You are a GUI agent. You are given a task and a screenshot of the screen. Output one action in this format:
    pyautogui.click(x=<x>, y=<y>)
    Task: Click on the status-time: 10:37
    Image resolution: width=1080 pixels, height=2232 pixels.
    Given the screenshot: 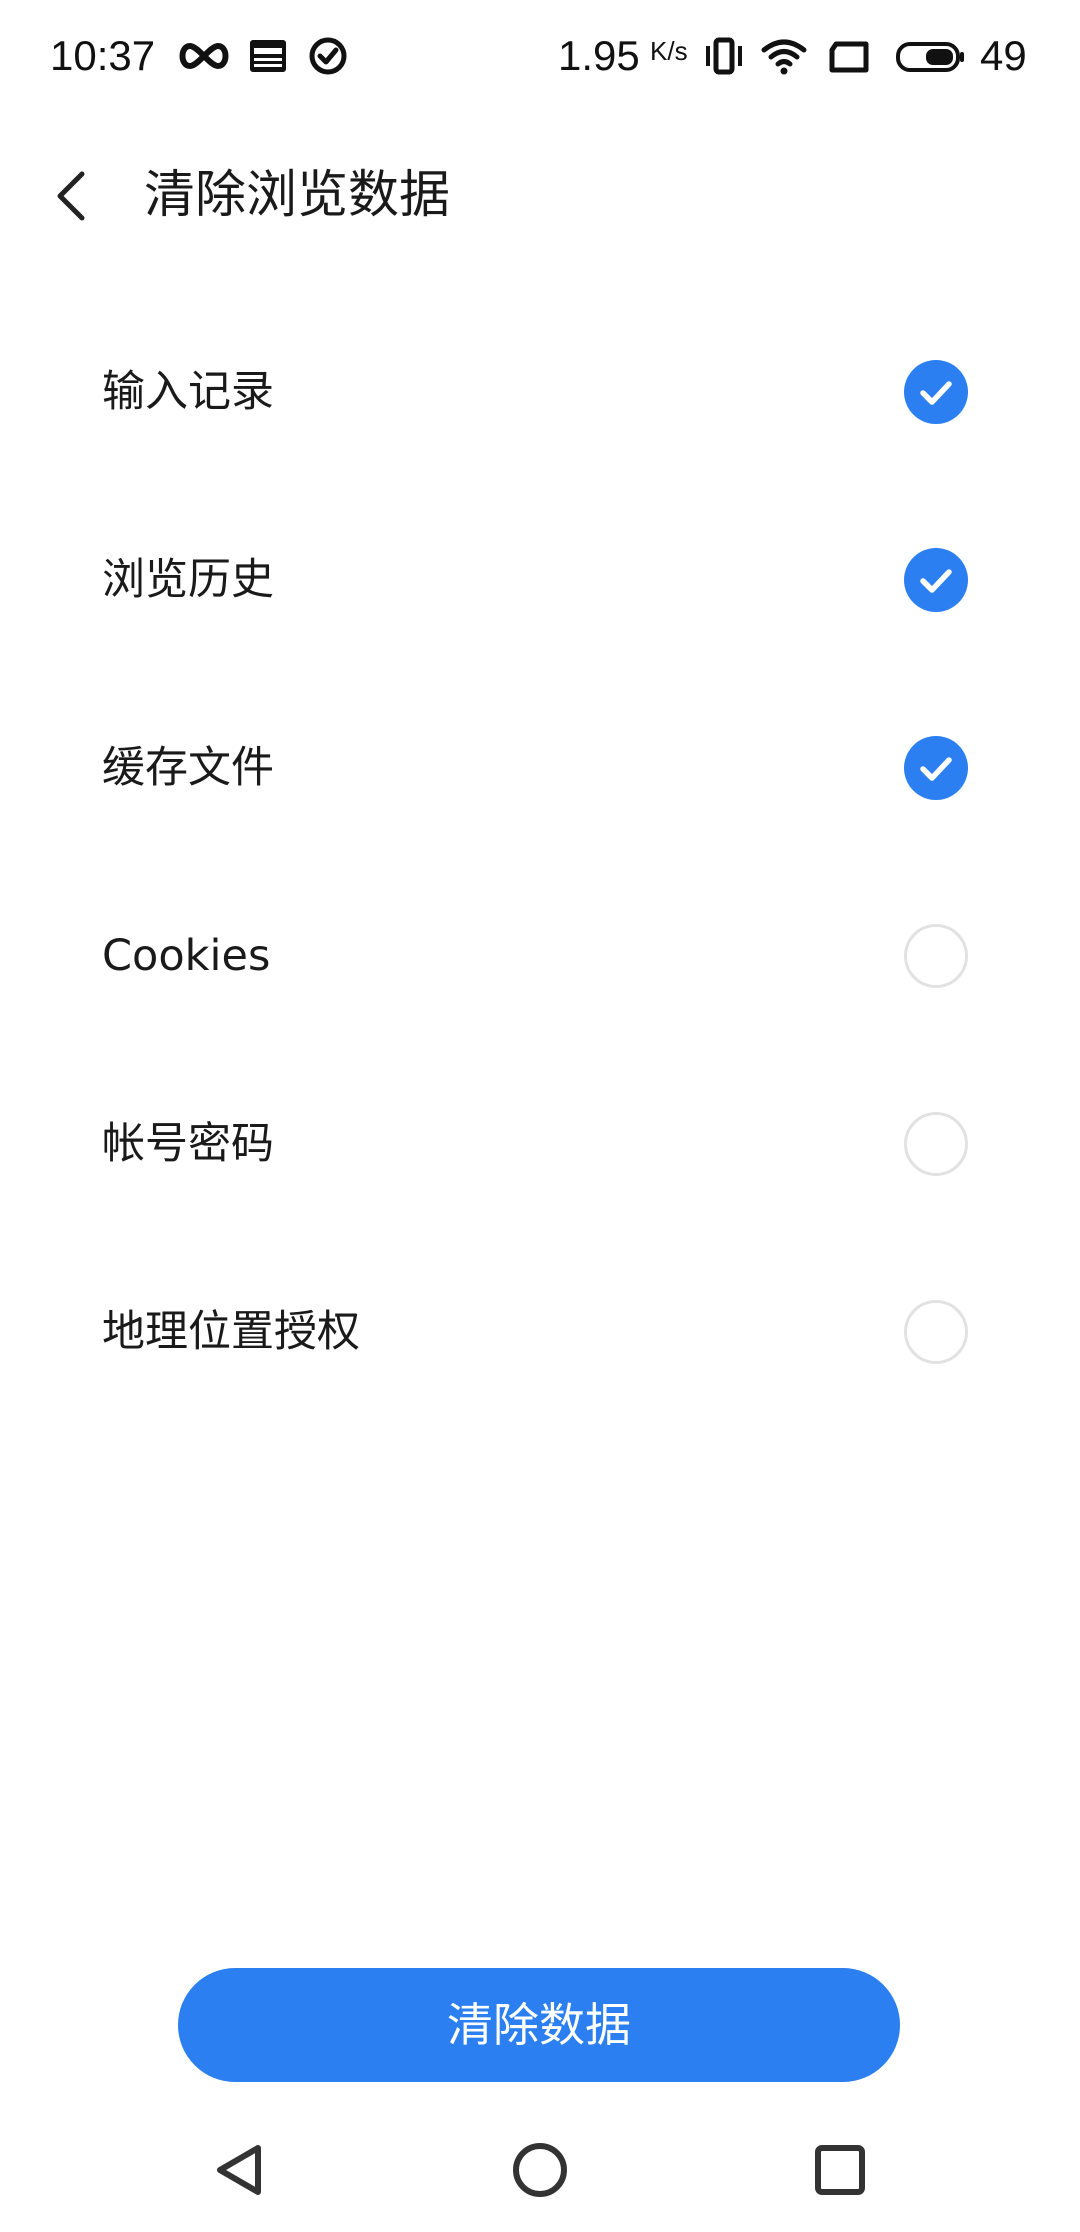 What is the action you would take?
    pyautogui.click(x=103, y=55)
    